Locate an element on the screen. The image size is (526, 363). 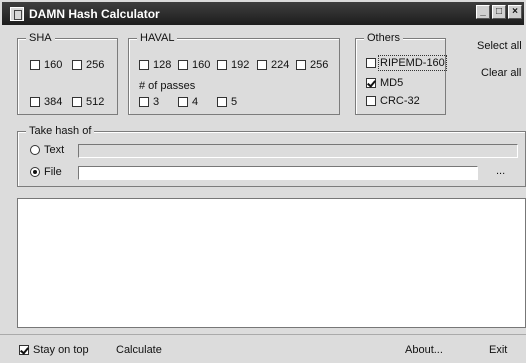
haval-192-checkbox: 192 is located at coordinates (233, 65).